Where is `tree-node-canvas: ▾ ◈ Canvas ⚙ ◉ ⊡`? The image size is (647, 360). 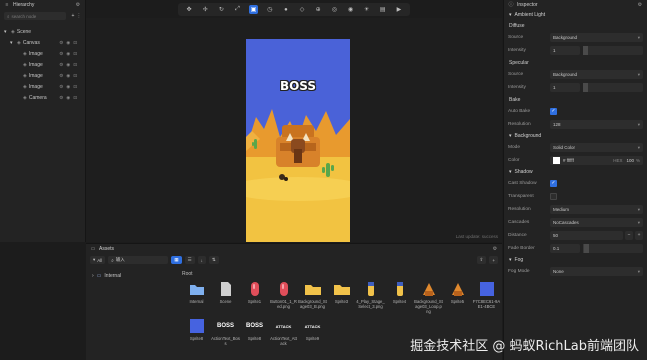 tree-node-canvas: ▾ ◈ Canvas ⚙ ◉ ⊡ is located at coordinates (42, 42).